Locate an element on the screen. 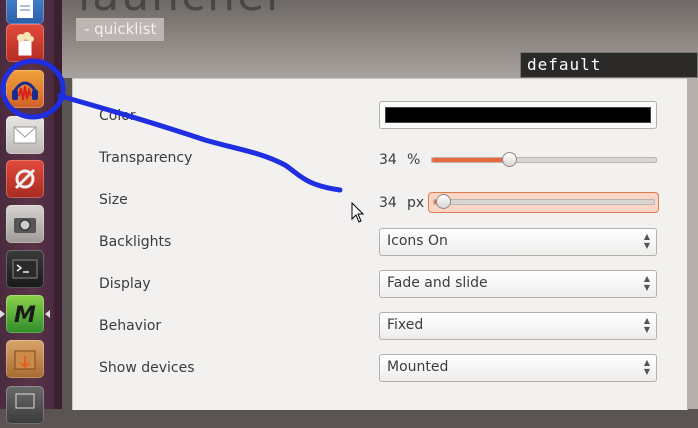  mouse-cursor-icon is located at coordinates (358, 212).